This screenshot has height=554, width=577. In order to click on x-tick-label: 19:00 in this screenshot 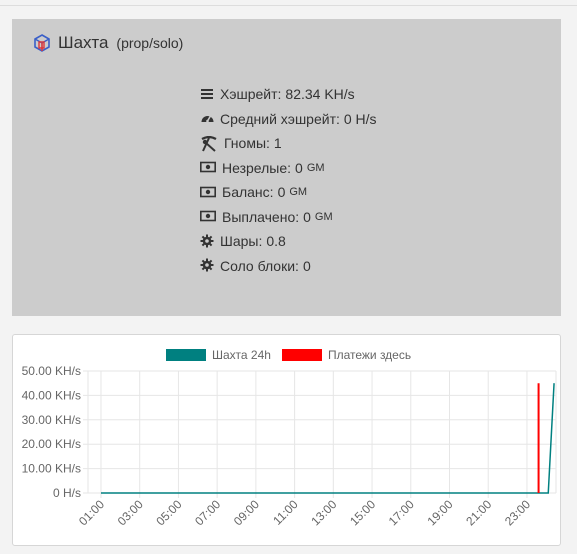, I will do `click(439, 512)`.